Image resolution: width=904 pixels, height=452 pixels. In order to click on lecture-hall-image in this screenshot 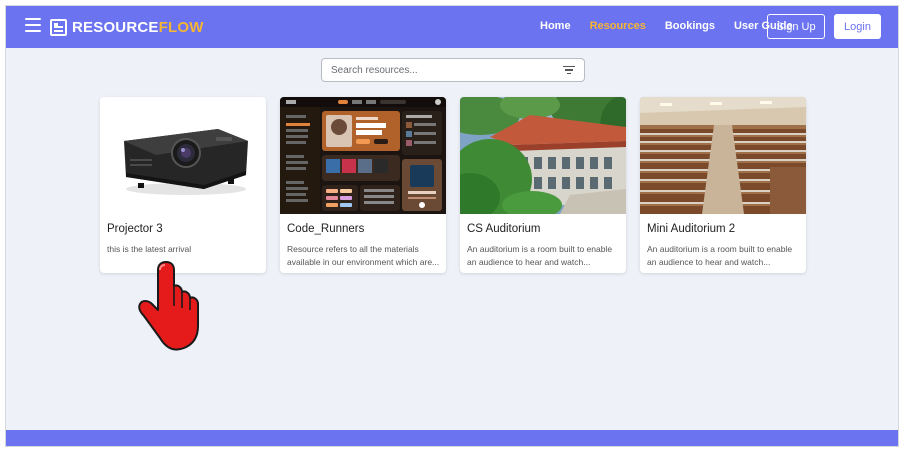, I will do `click(723, 155)`.